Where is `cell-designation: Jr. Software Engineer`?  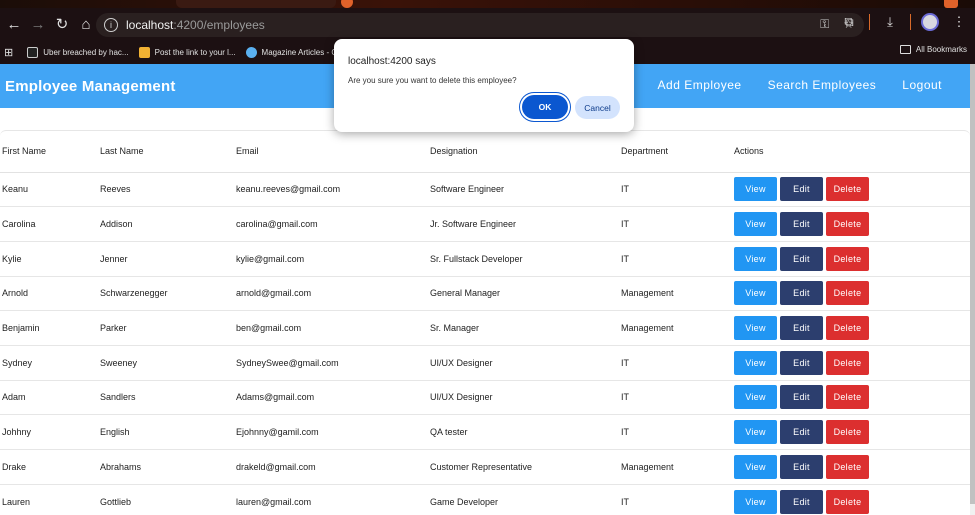
cell-designation: Jr. Software Engineer is located at coordinates (523, 224).